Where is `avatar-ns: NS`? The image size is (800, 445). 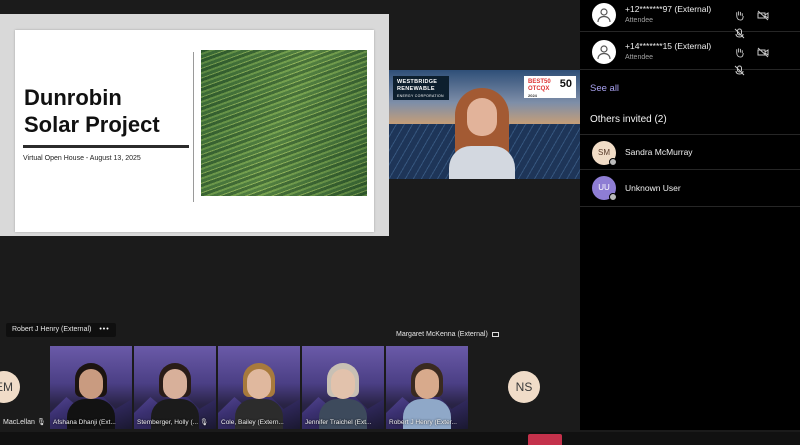
avatar-ns: NS is located at coordinates (524, 387).